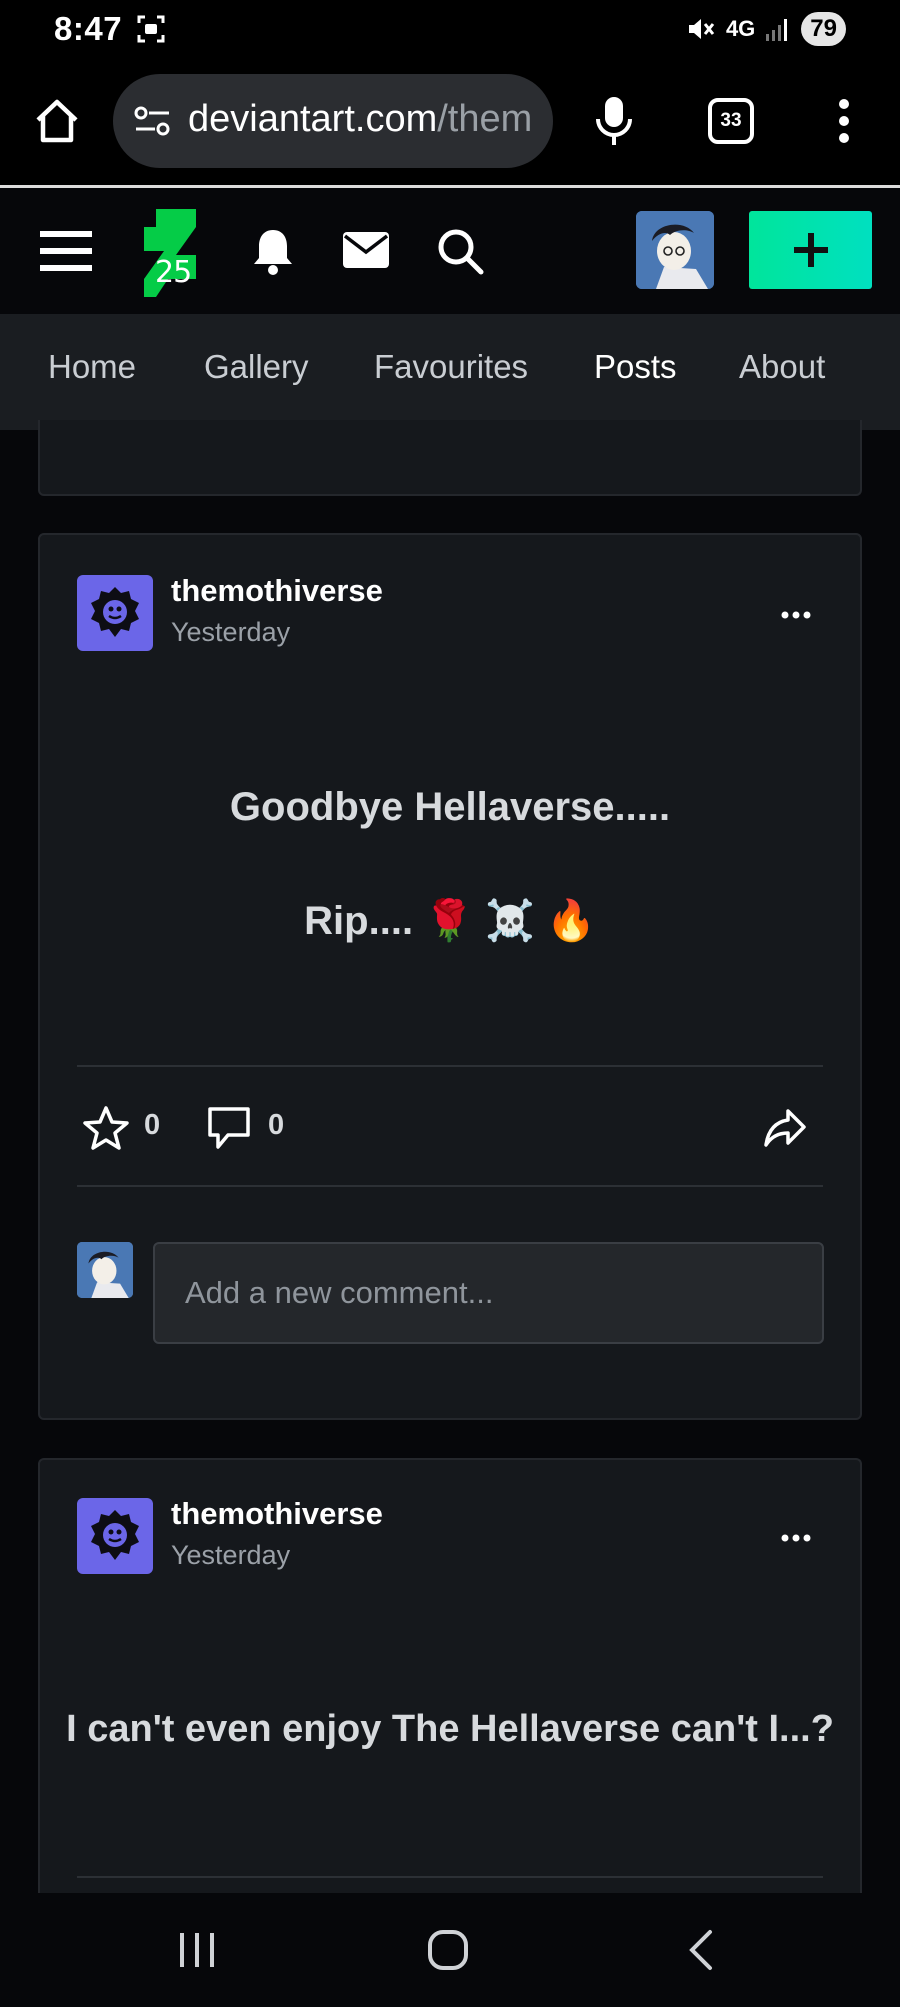  I want to click on address-bar: deviantart.com/them, so click(333, 121).